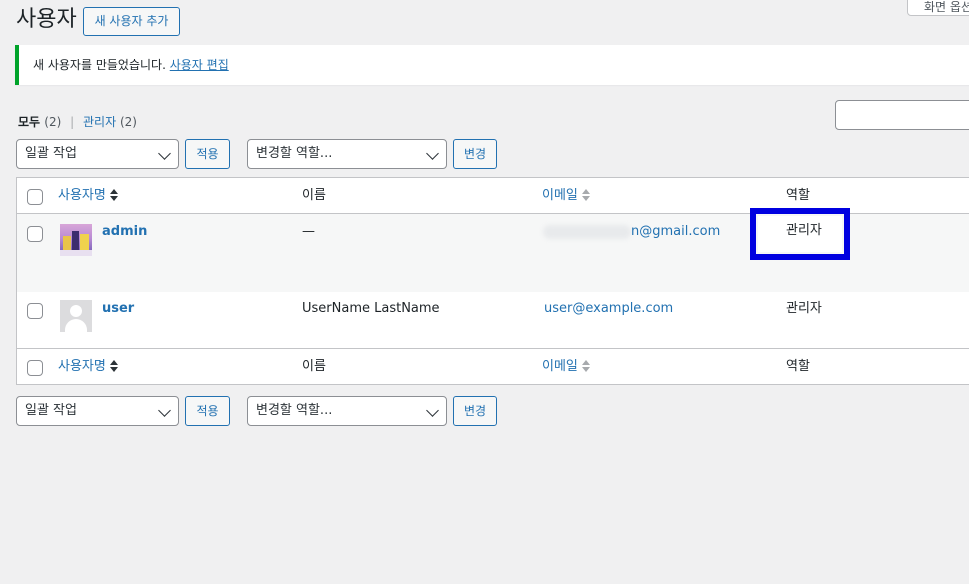 The height and width of the screenshot is (584, 969). Describe the element at coordinates (314, 366) in the screenshot. I see `column-name-footer: 이름` at that location.